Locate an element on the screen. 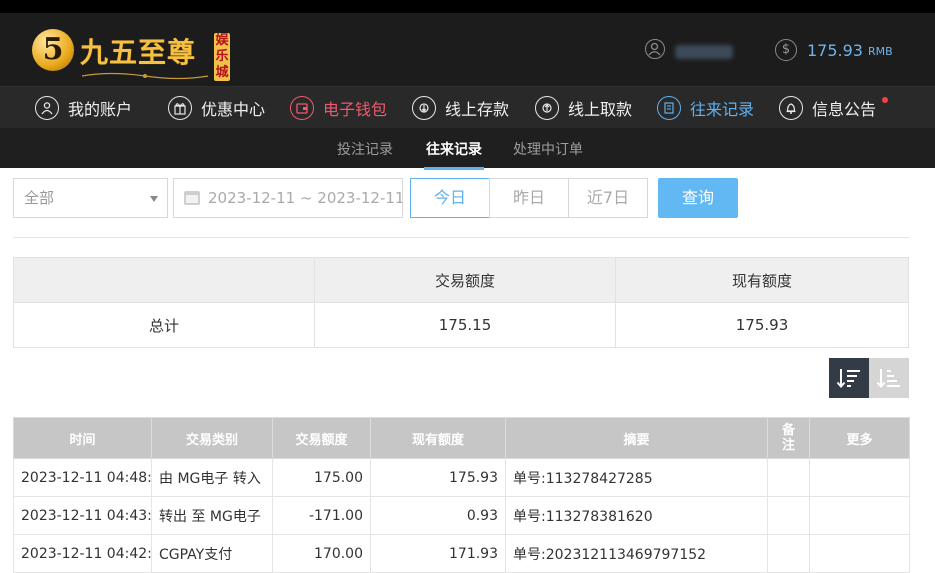 The height and width of the screenshot is (573, 935). bell-icon is located at coordinates (791, 108).